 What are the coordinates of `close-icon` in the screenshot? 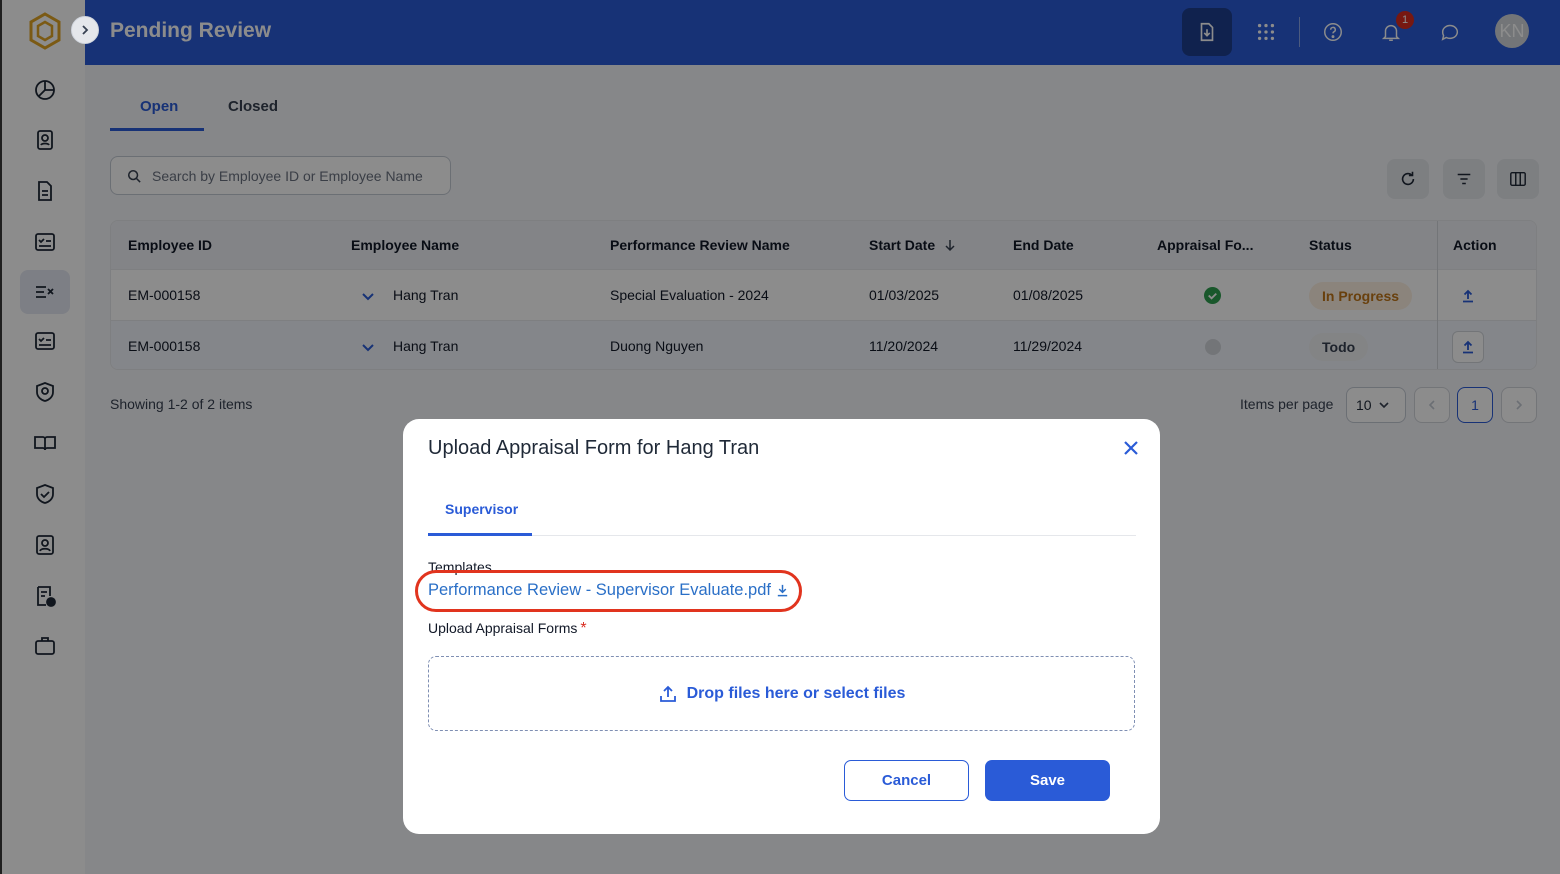 It's located at (1131, 448).